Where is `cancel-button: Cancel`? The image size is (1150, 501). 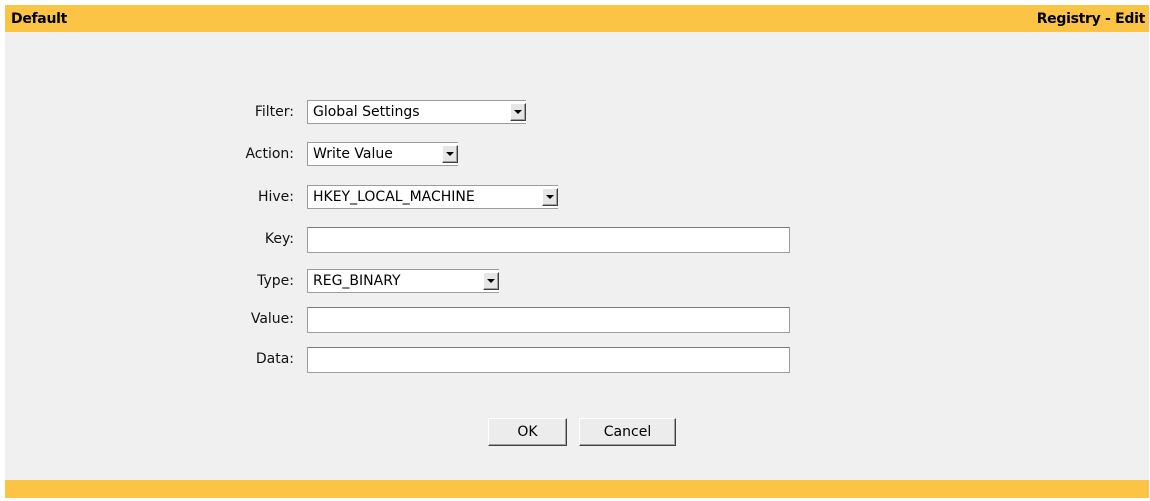
cancel-button: Cancel is located at coordinates (627, 432).